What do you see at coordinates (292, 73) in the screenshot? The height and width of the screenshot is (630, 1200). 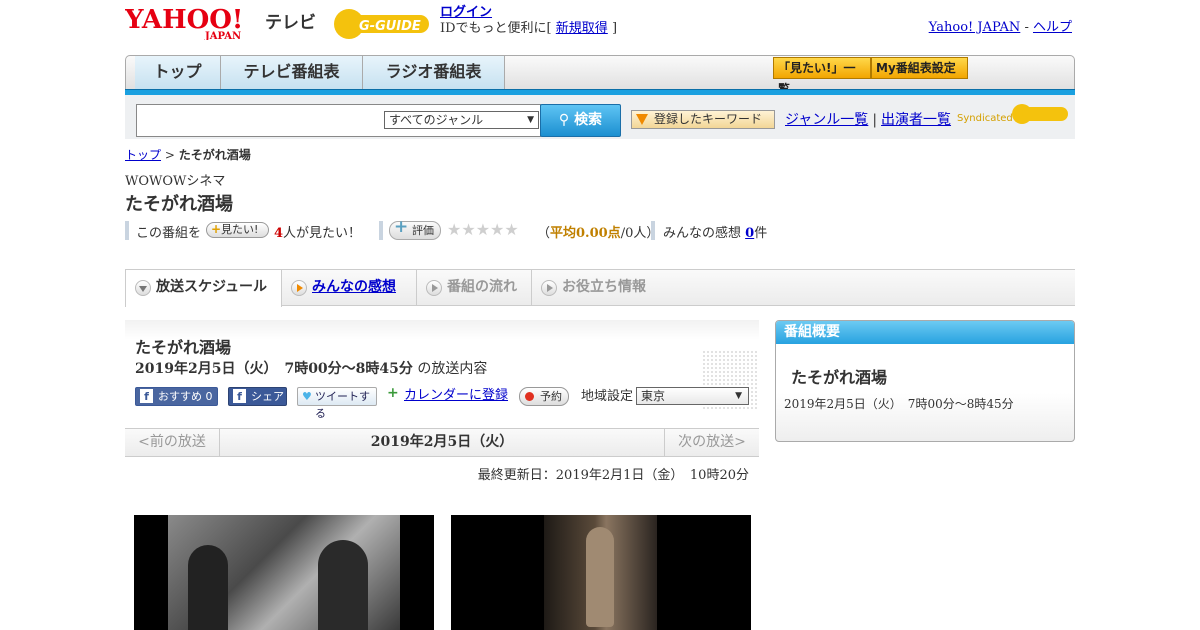 I see `nav-tab-tv-schedule: テレビ番組表` at bounding box center [292, 73].